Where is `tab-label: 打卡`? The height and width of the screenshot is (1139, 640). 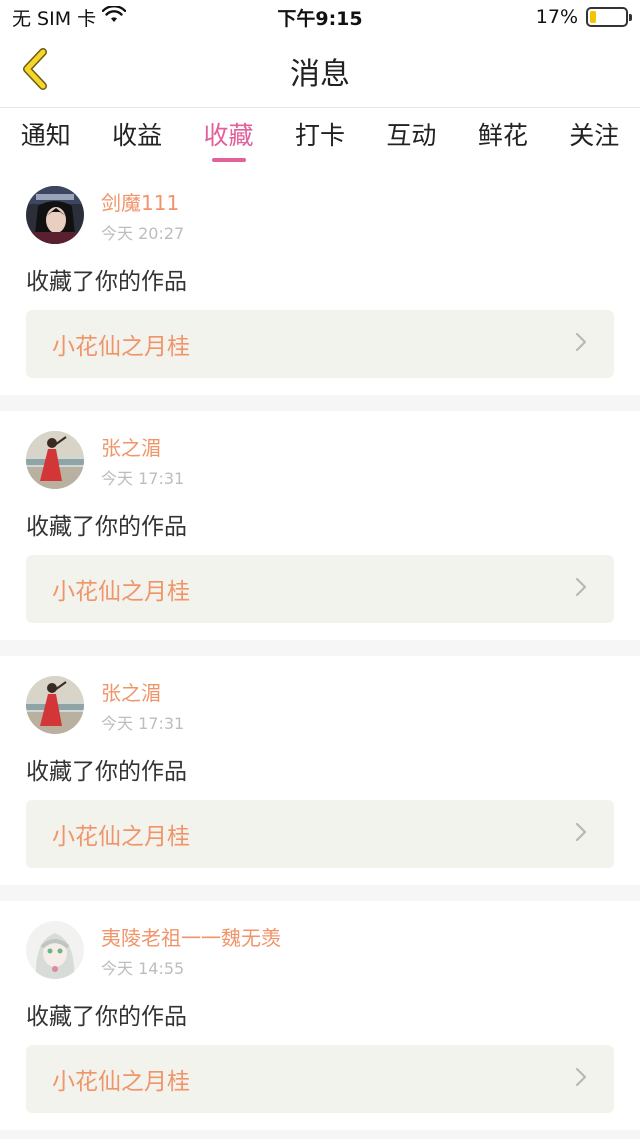 tab-label: 打卡 is located at coordinates (319, 135).